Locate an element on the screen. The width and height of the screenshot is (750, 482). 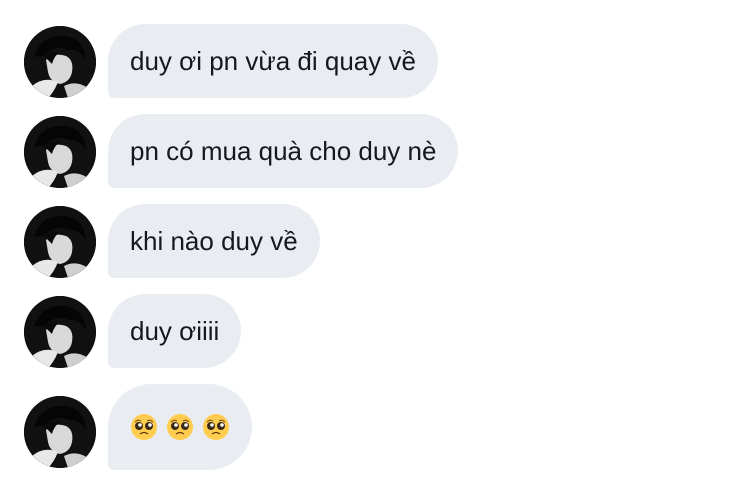
message-text: duy ơiiii is located at coordinates (175, 331).